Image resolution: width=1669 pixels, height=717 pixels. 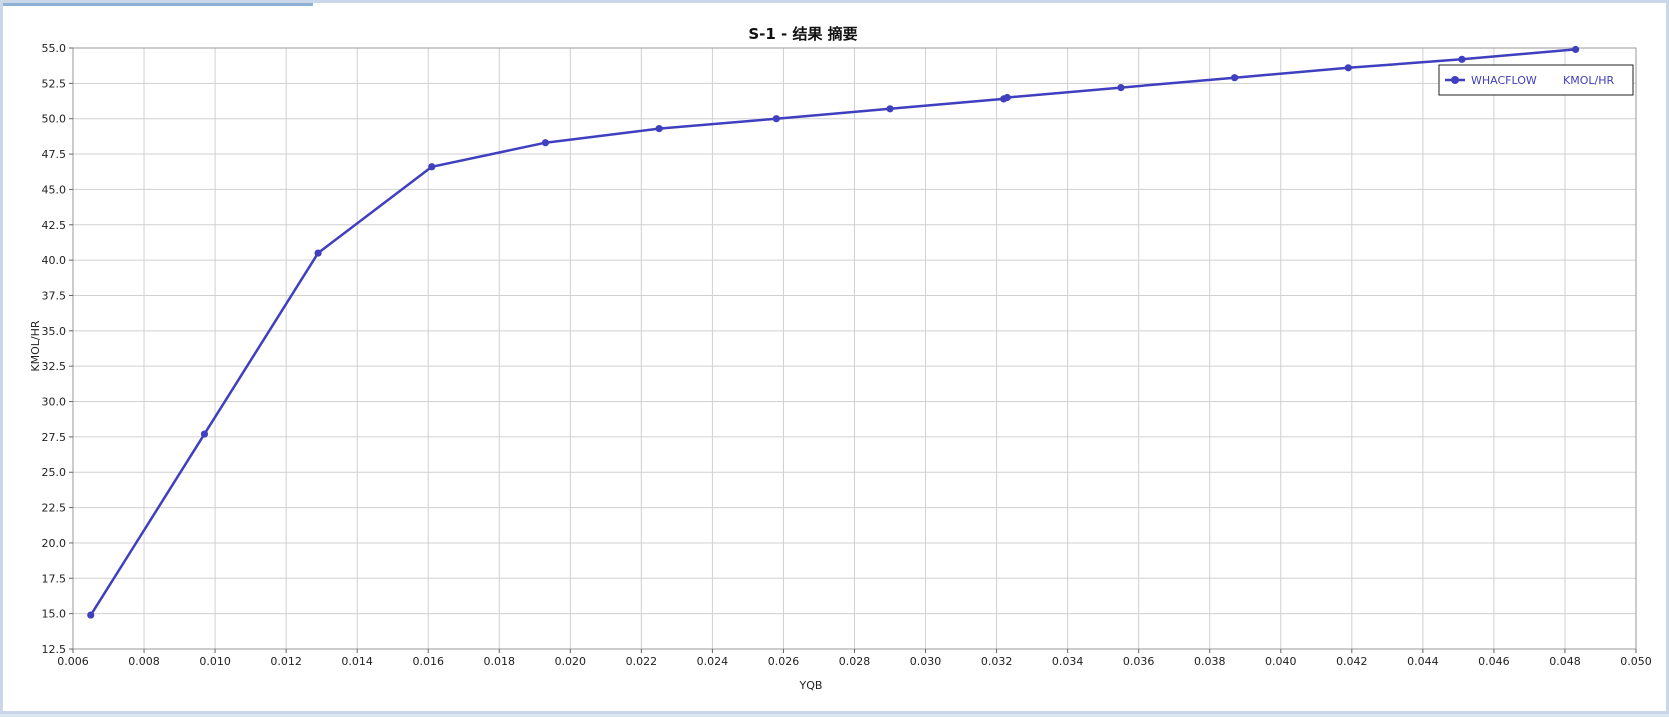 I want to click on x-tick-label: 0.036, so click(x=1139, y=661).